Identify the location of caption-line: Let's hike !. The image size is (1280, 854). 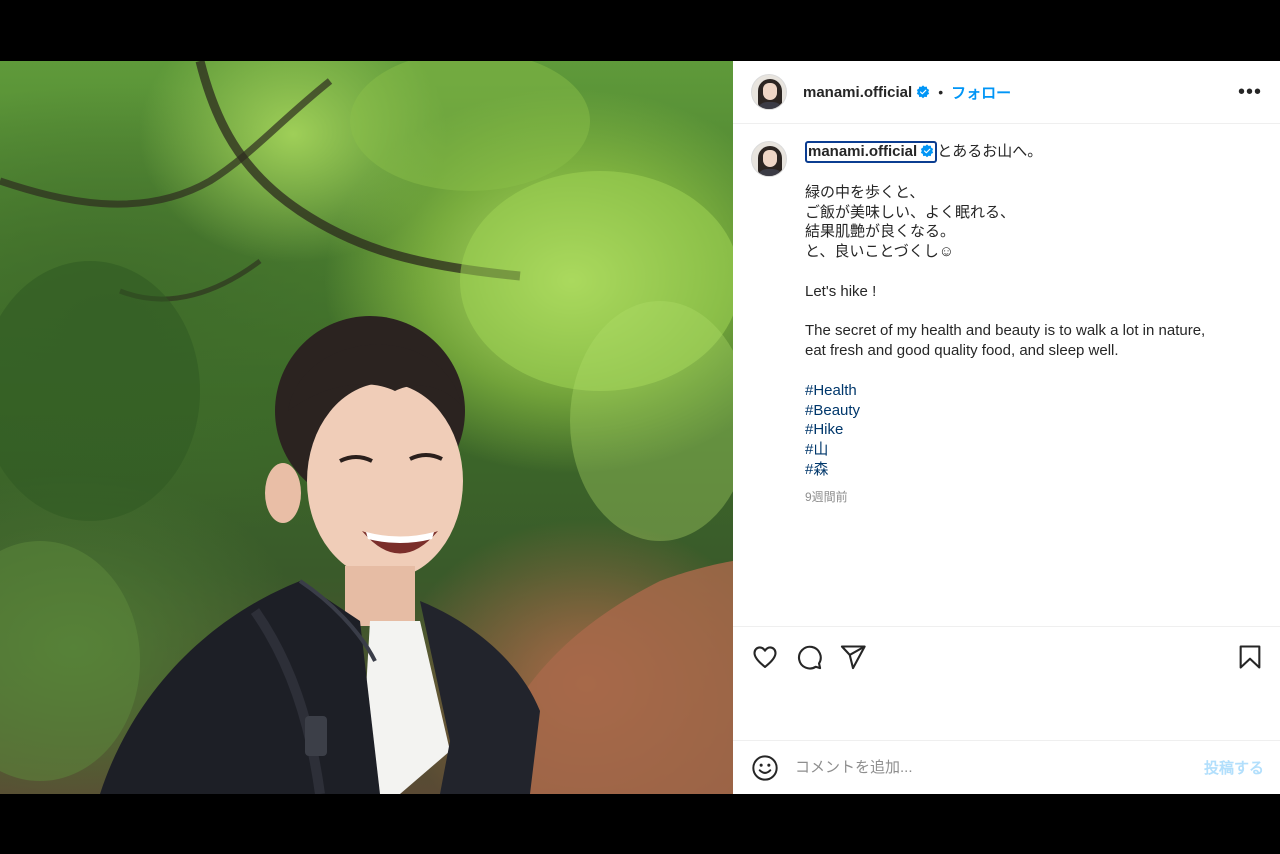
(841, 291).